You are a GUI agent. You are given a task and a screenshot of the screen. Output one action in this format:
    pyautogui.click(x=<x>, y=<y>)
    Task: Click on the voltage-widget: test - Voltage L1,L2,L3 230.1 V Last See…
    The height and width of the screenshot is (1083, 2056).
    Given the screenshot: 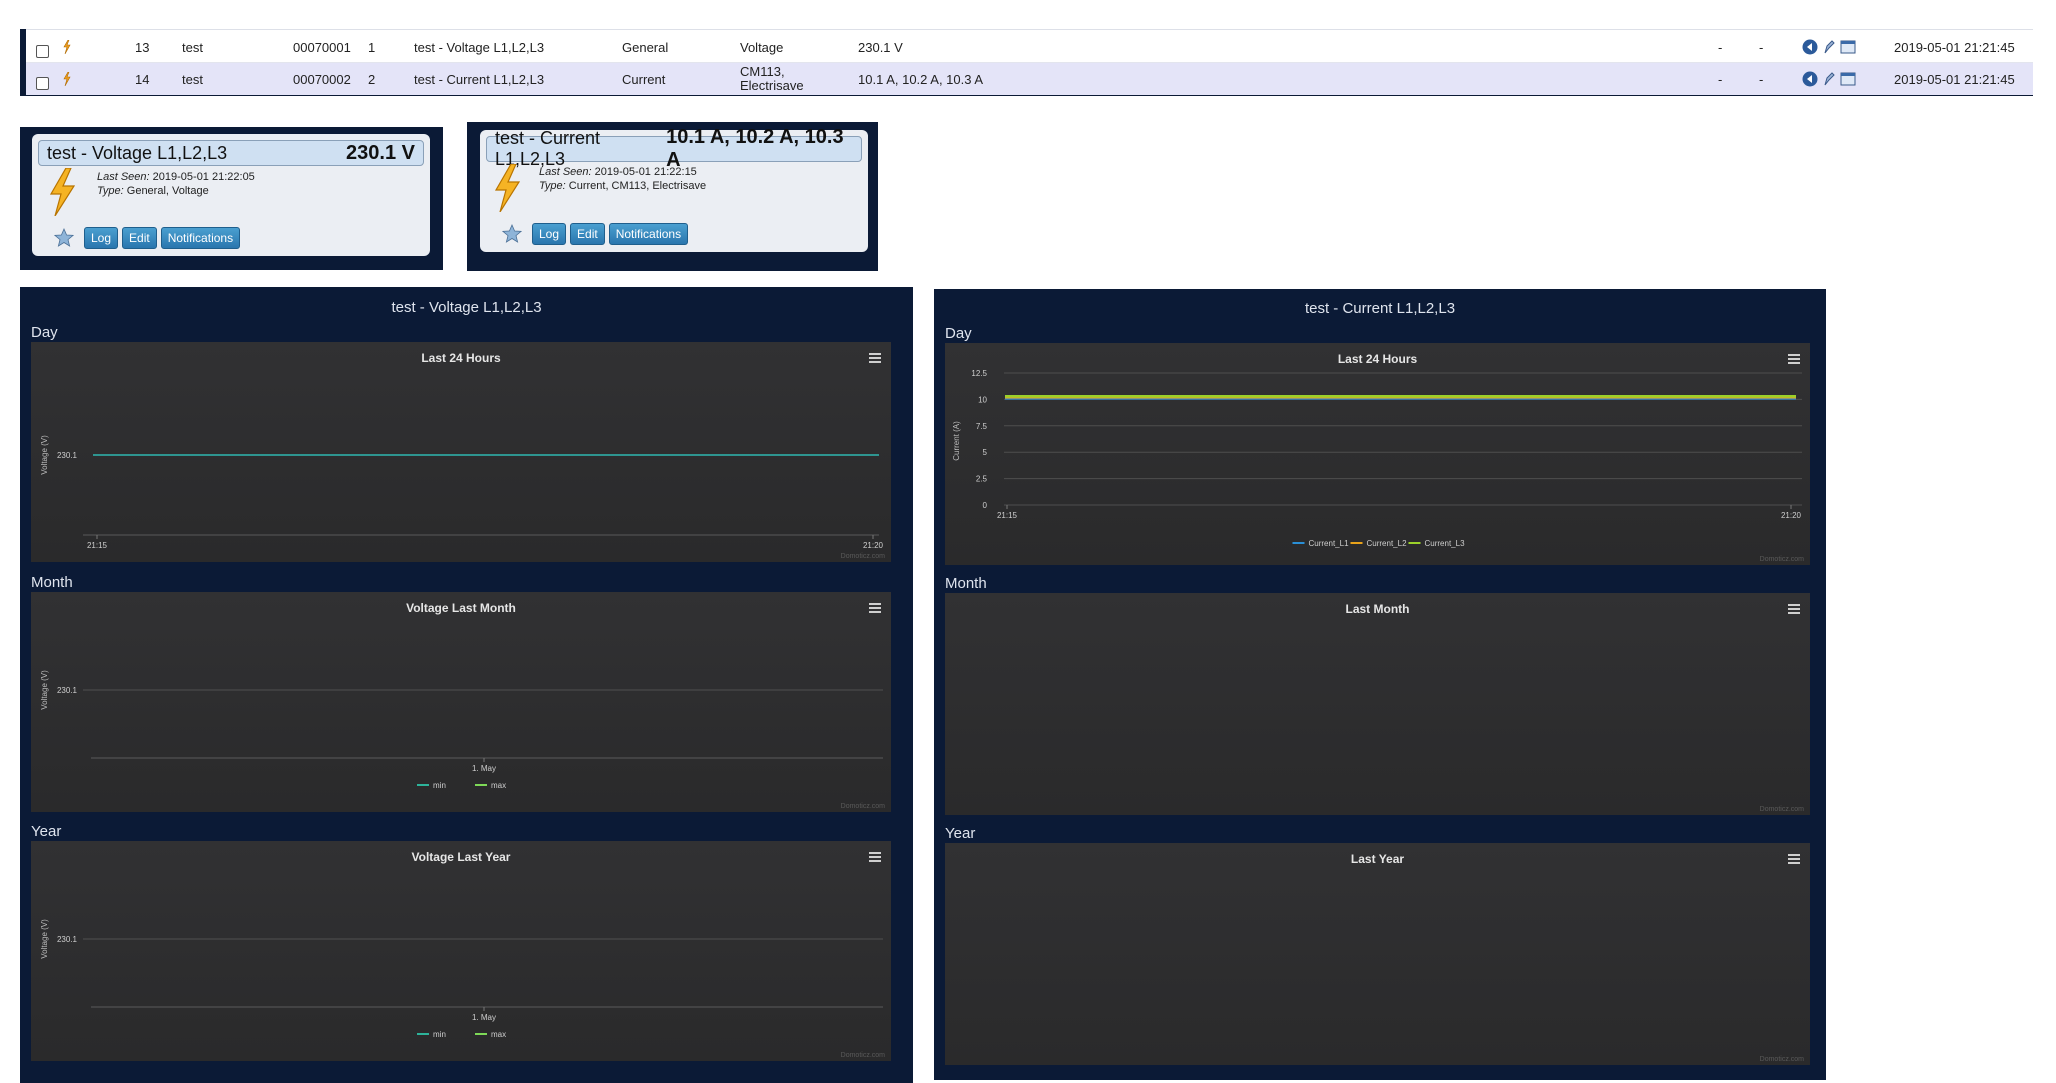 What is the action you would take?
    pyautogui.click(x=231, y=195)
    